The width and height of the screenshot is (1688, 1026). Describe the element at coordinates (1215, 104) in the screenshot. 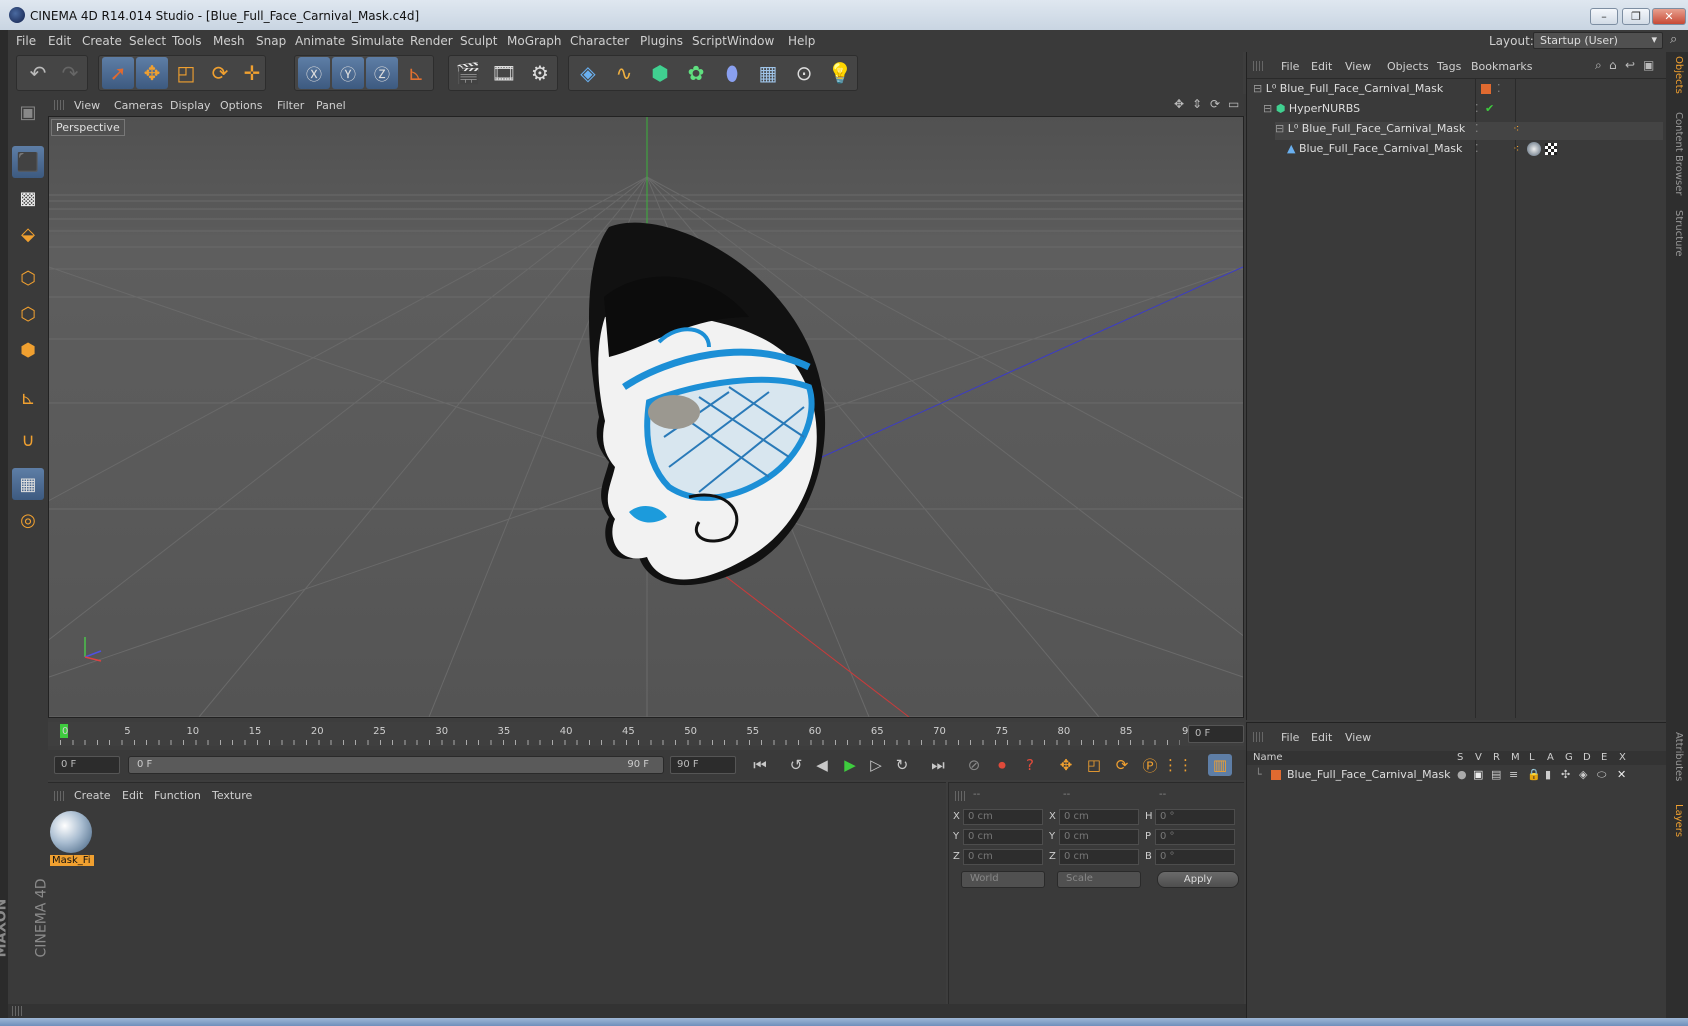

I see `rotate-view-icon: ⟳` at that location.